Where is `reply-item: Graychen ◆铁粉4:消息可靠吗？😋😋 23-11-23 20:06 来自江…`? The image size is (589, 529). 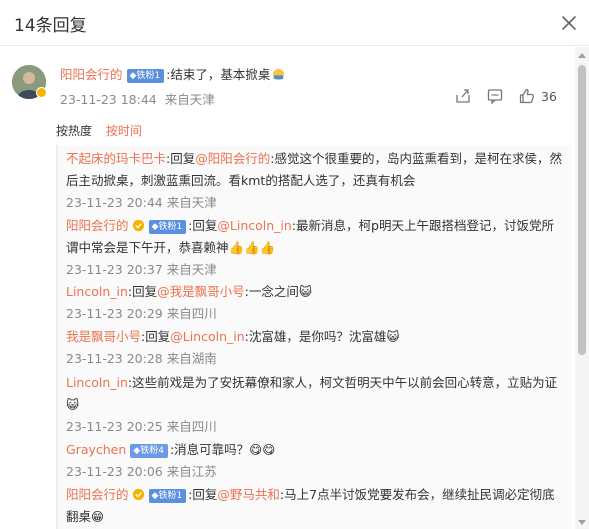 reply-item: Graychen ◆铁粉4:消息可靠吗？😋😋 23-11-23 20:06 来自江… is located at coordinates (314, 461).